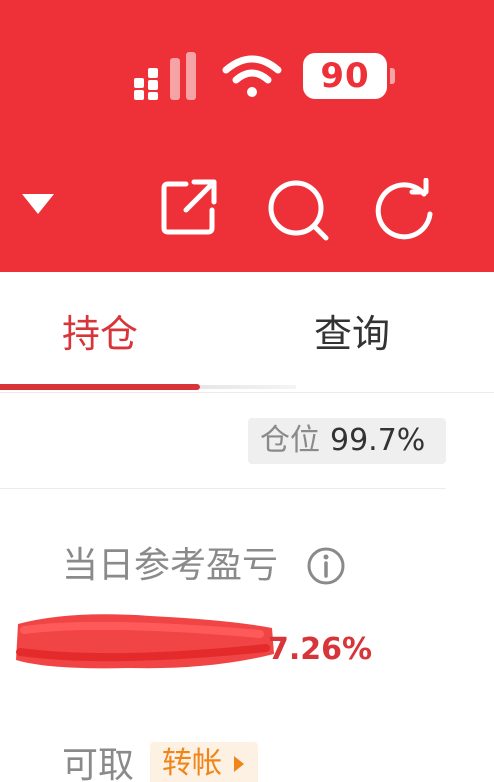  Describe the element at coordinates (189, 207) in the screenshot. I see `share-icon` at that location.